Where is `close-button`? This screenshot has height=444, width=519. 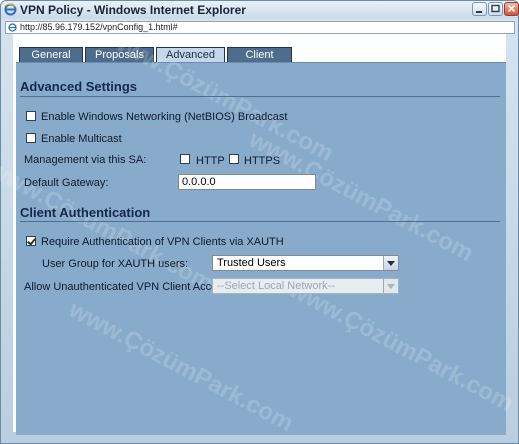 close-button is located at coordinates (511, 9).